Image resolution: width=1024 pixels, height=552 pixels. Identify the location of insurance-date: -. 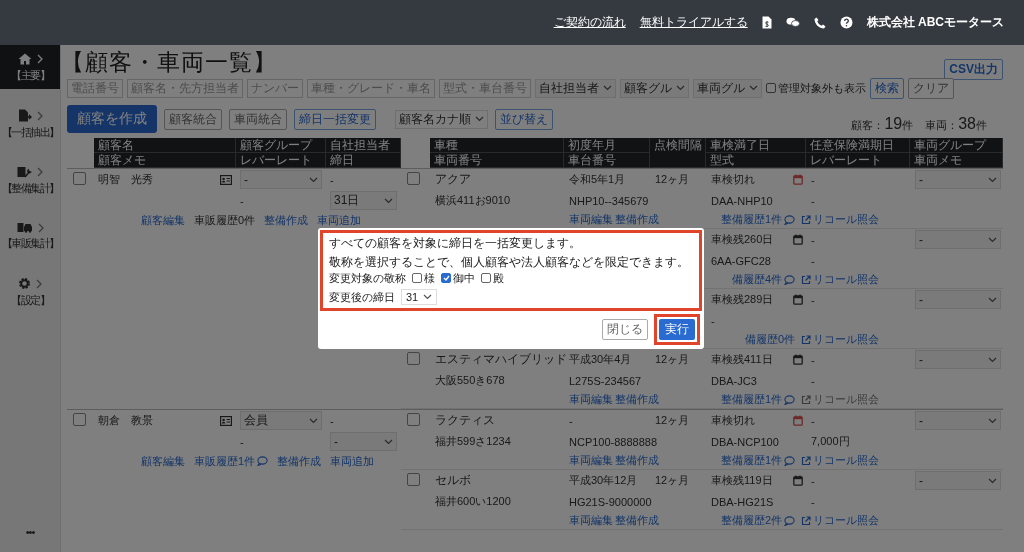
(813, 480).